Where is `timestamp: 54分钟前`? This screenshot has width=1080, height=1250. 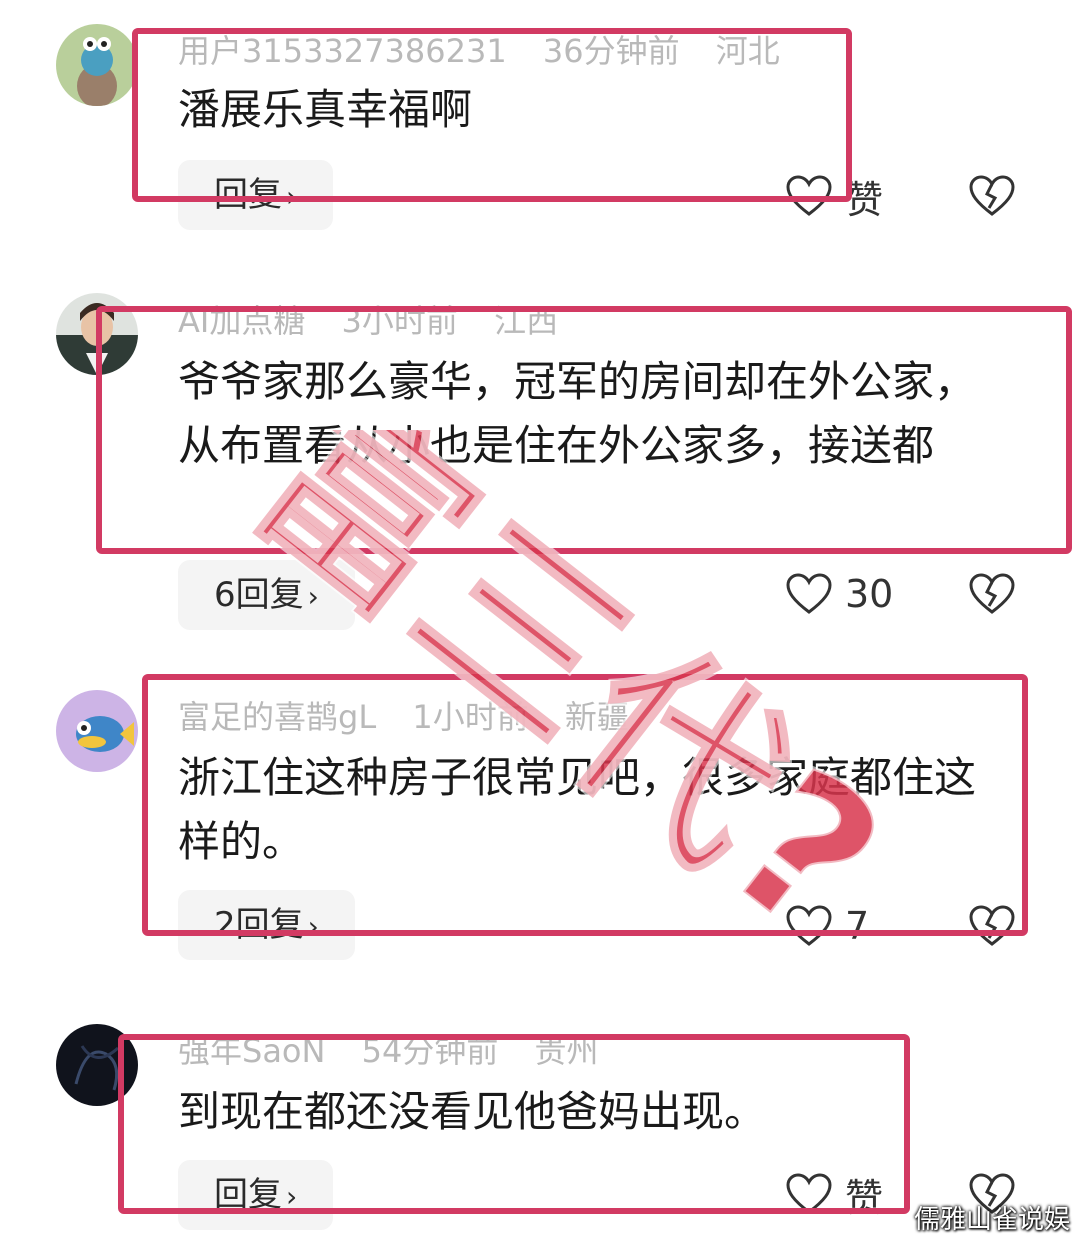
timestamp: 54分钟前 is located at coordinates (430, 1051).